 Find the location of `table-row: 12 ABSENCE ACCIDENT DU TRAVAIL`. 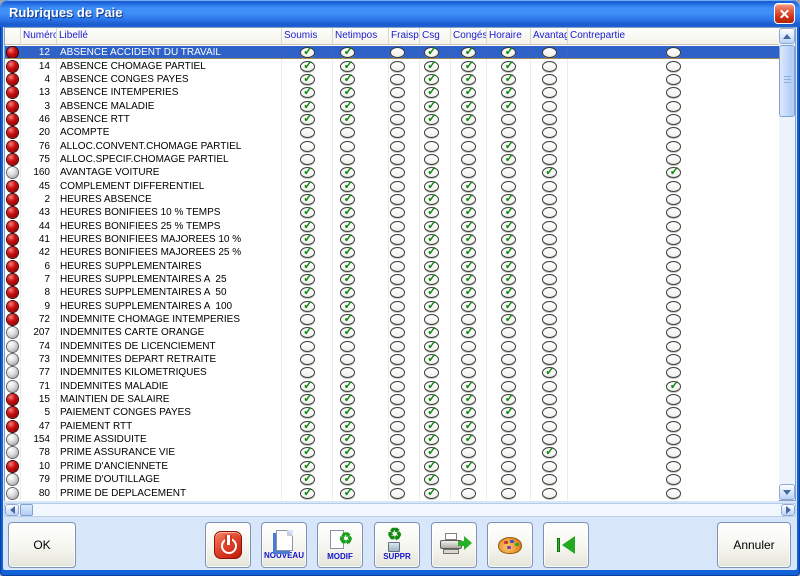

table-row: 12 ABSENCE ACCIDENT DU TRAVAIL is located at coordinates (392, 53).